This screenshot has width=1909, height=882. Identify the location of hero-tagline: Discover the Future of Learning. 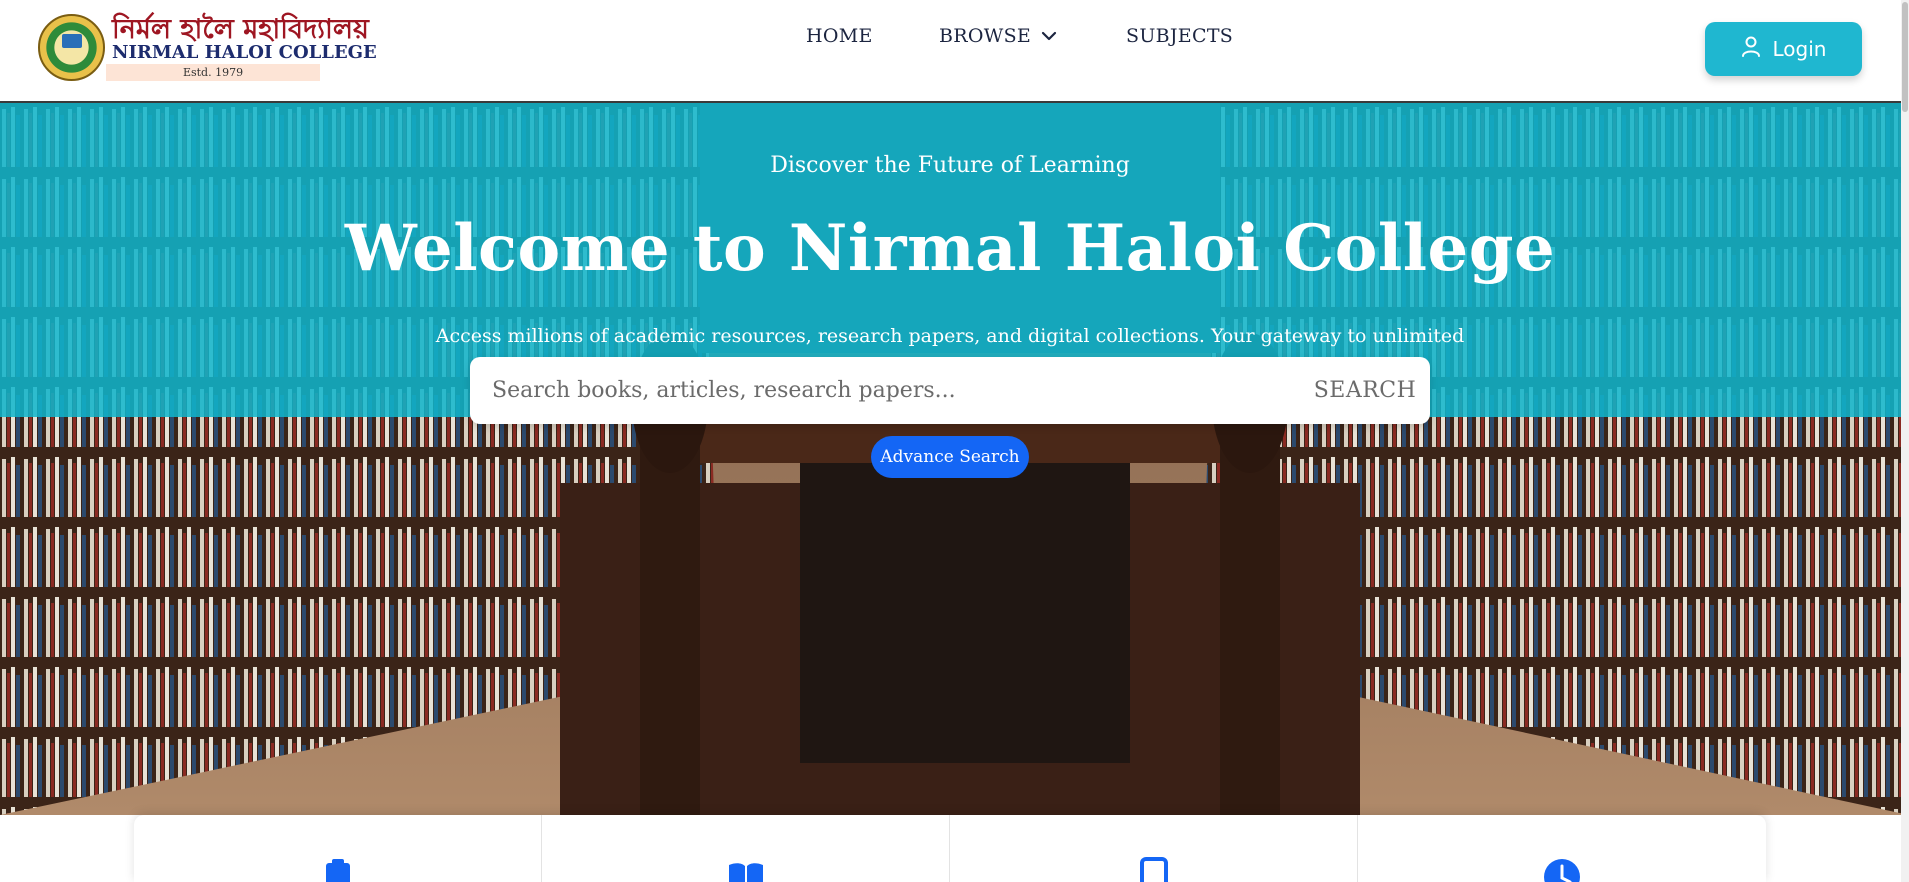
(950, 165).